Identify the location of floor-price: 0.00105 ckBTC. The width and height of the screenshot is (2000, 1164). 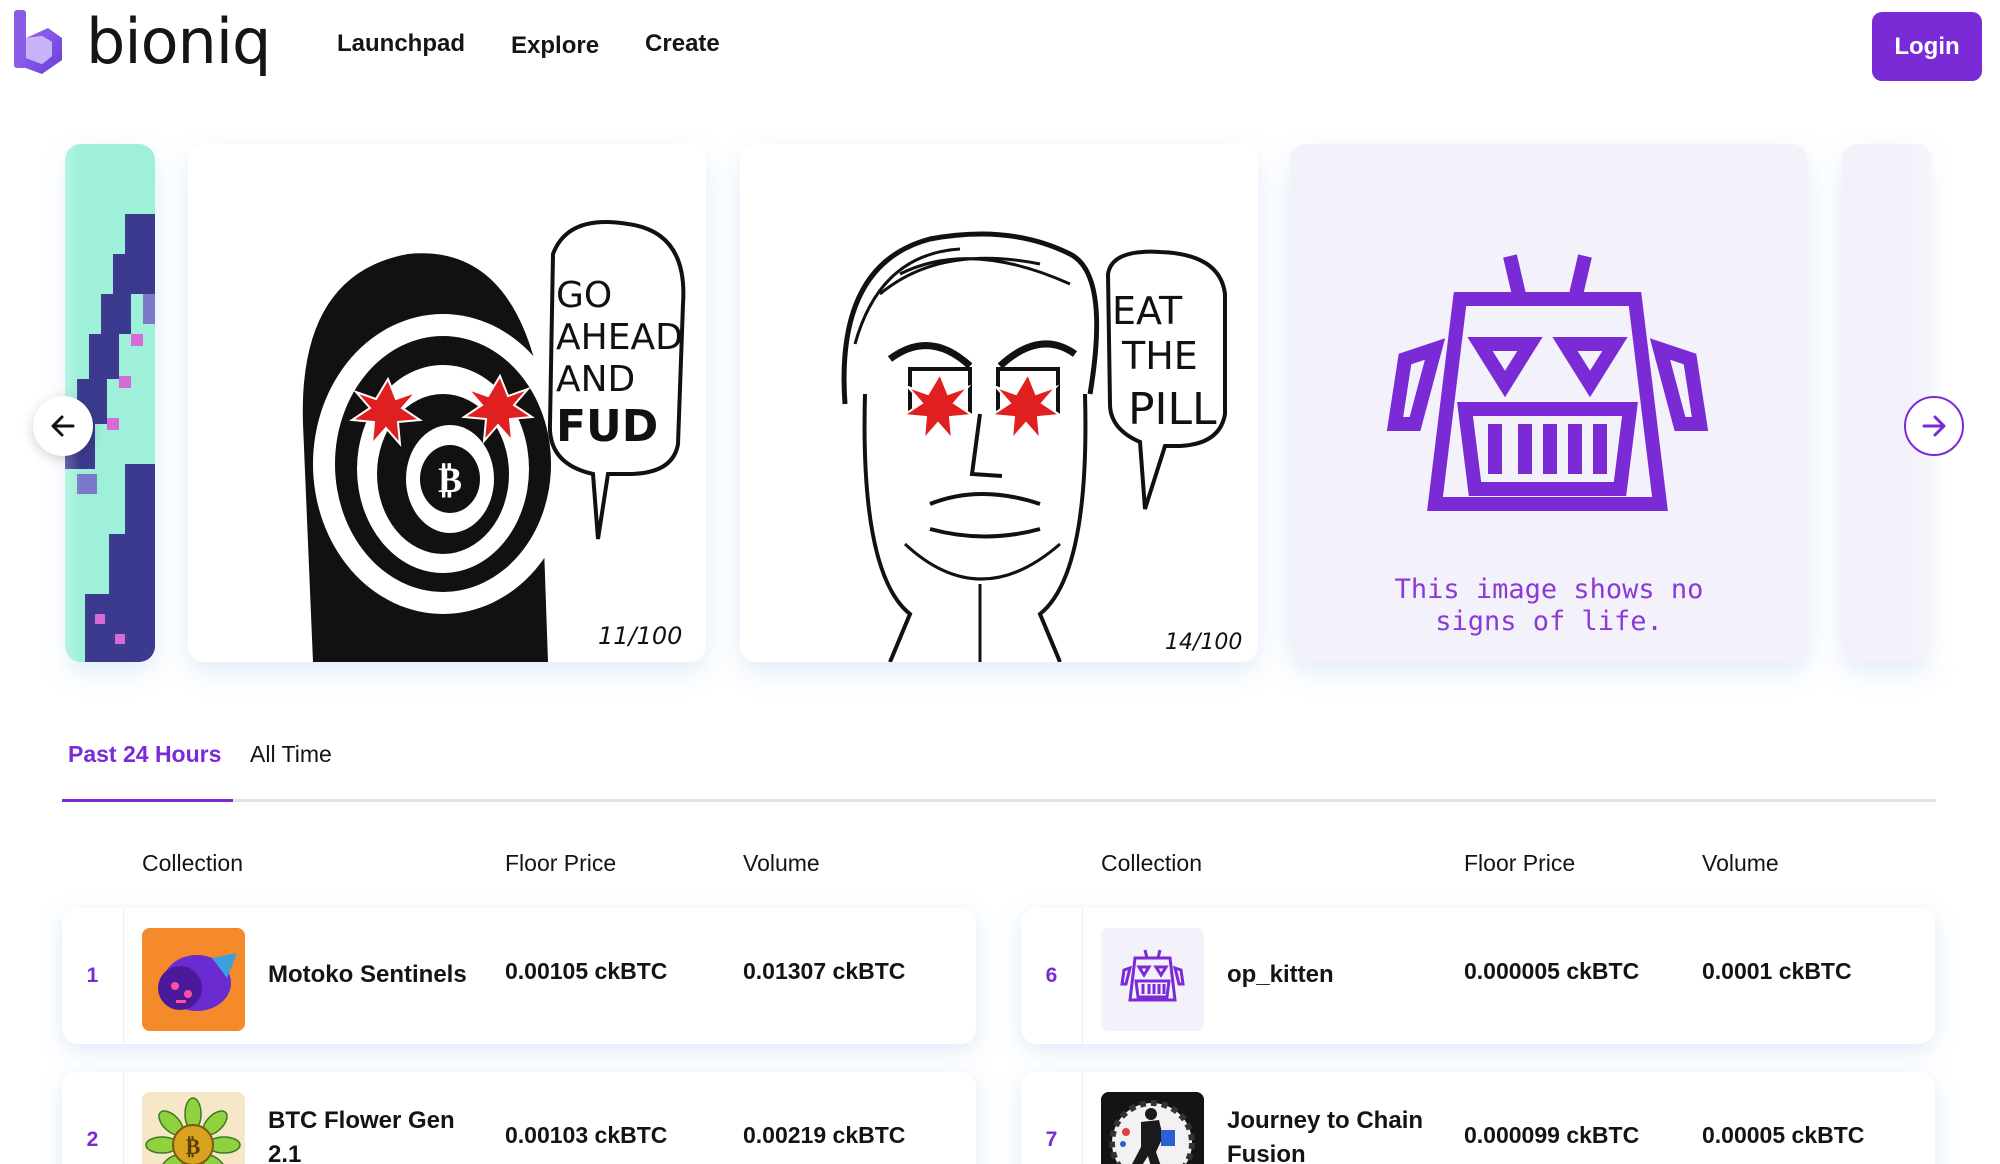
(586, 971).